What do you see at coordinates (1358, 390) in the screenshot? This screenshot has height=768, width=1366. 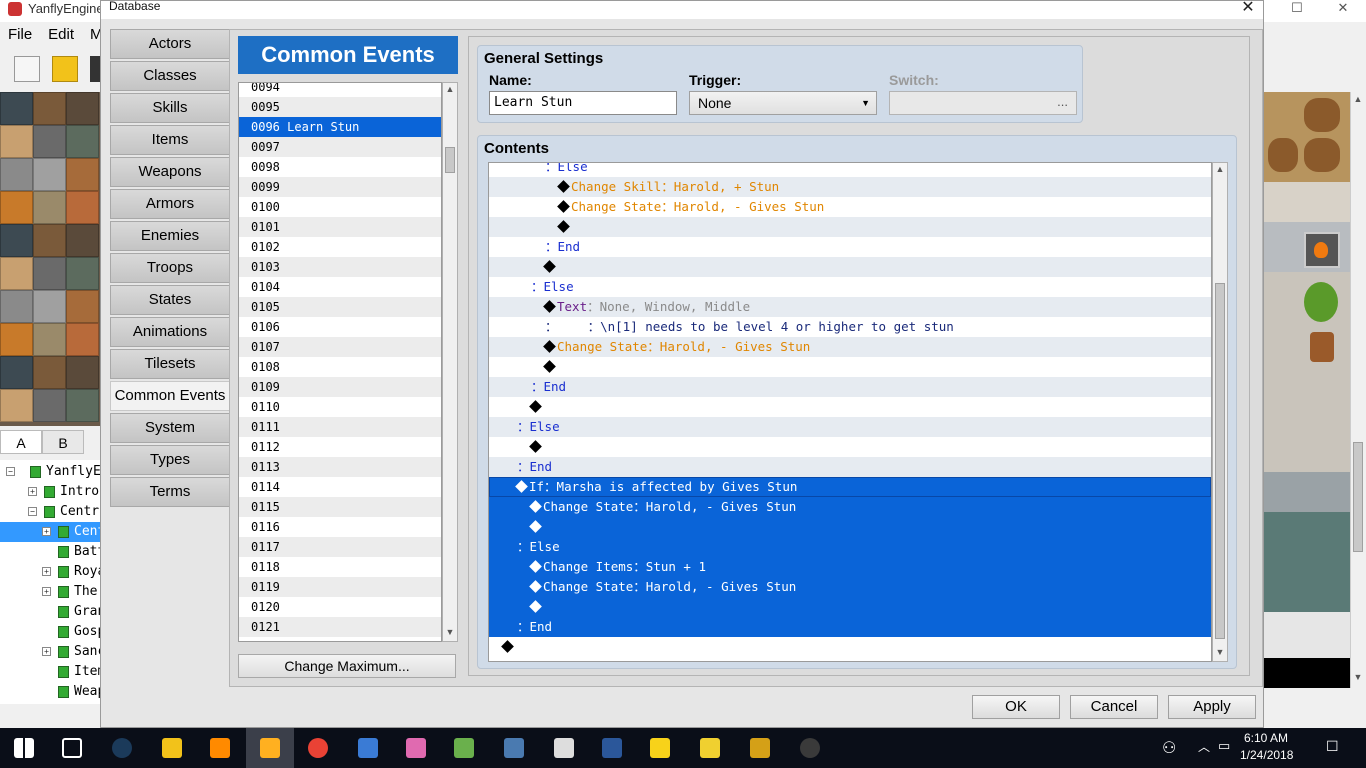 I see `map-vertical-scrollbar: ▲ ▼` at bounding box center [1358, 390].